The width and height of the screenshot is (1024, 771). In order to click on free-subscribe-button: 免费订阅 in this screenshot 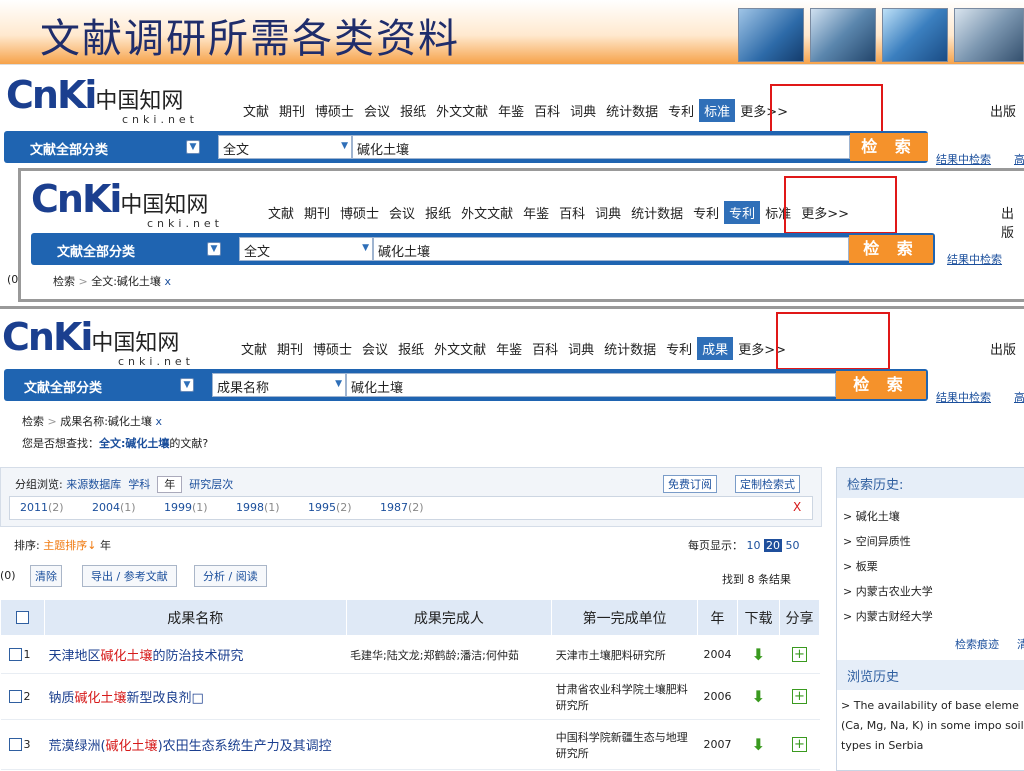, I will do `click(690, 484)`.